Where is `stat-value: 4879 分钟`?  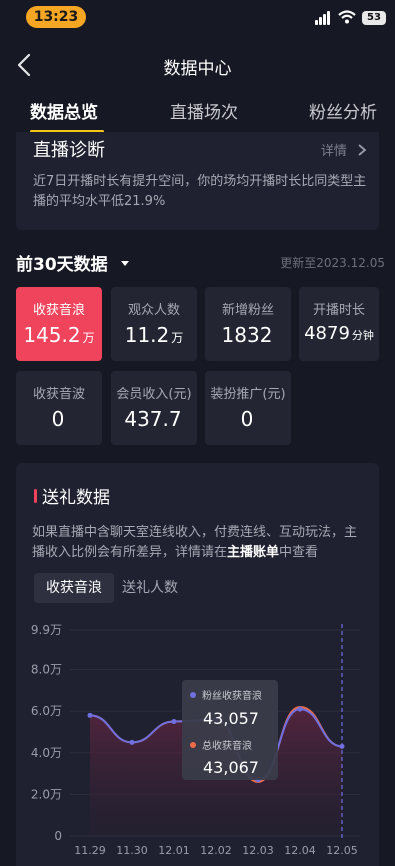
stat-value: 4879 分钟 is located at coordinates (339, 333).